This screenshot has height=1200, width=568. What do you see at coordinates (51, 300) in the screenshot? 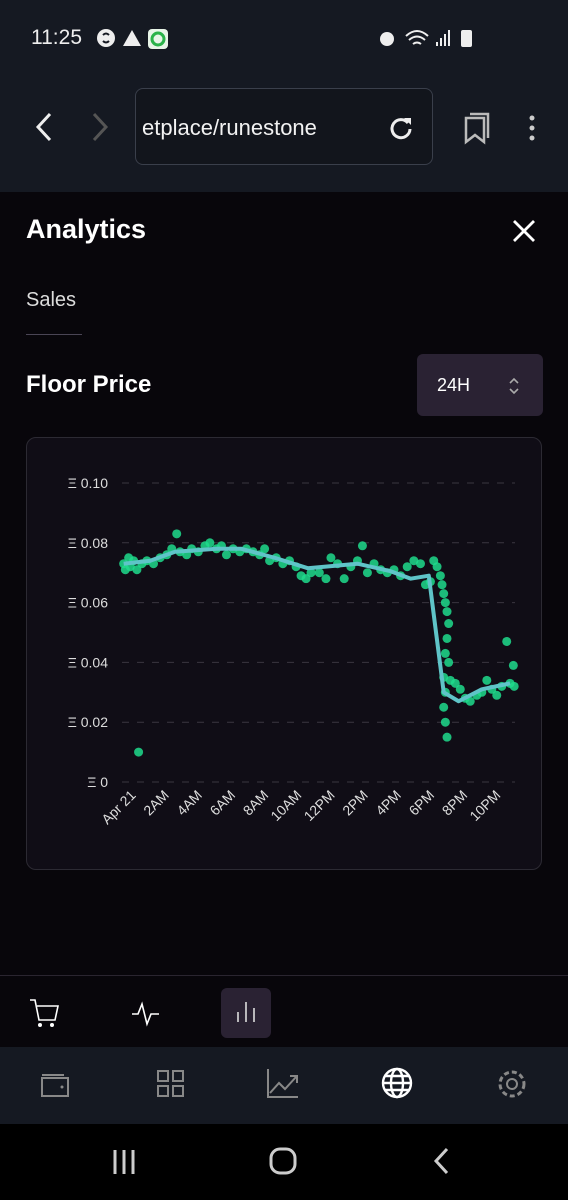
I see `tab-label: Sales` at bounding box center [51, 300].